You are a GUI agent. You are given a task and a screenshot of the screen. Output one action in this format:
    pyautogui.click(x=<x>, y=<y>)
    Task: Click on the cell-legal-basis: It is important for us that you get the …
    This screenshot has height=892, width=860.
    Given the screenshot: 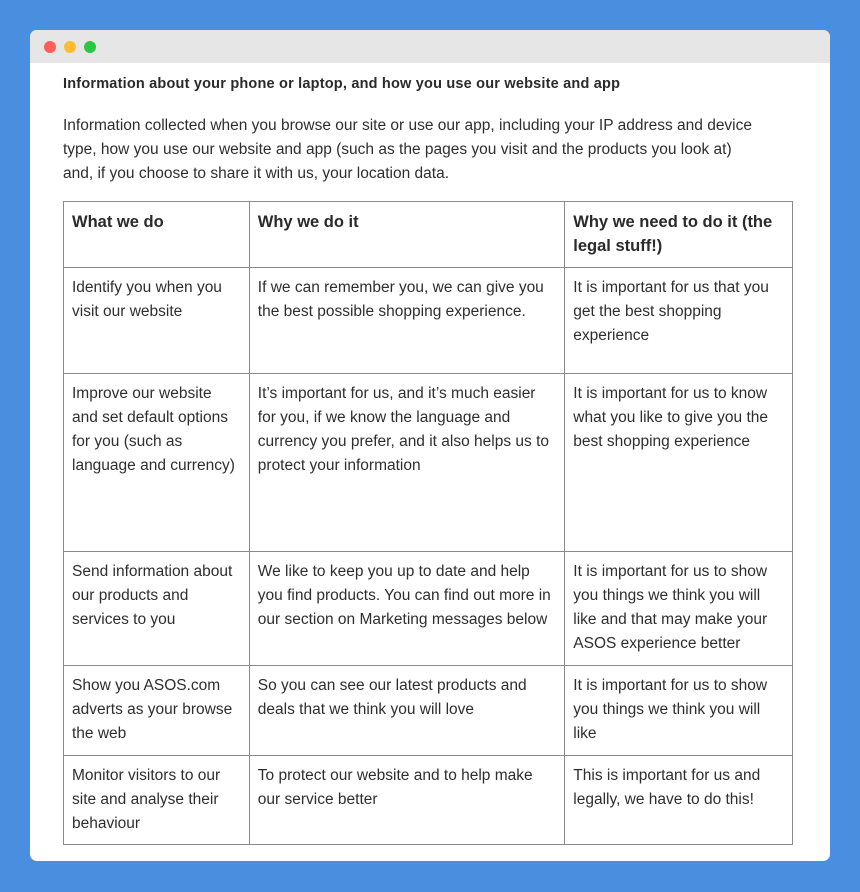 What is the action you would take?
    pyautogui.click(x=678, y=320)
    